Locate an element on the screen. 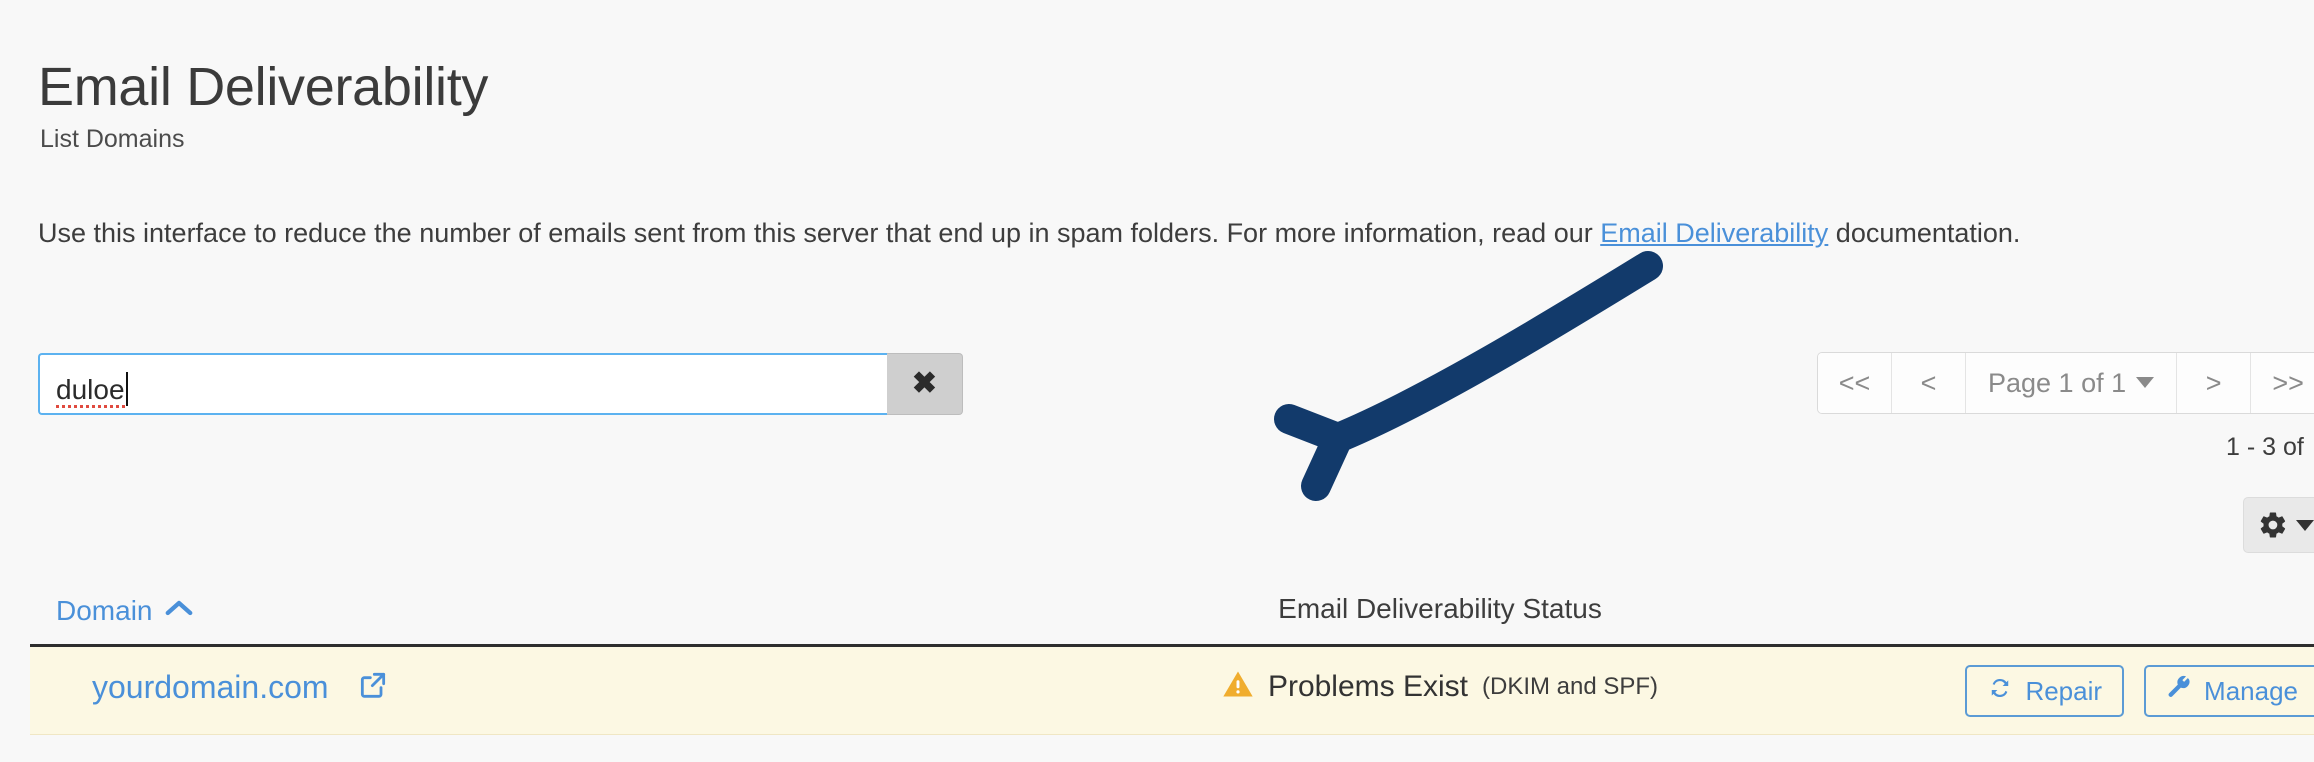  pagination-page-label: Page 1 of 1 is located at coordinates (2057, 383).